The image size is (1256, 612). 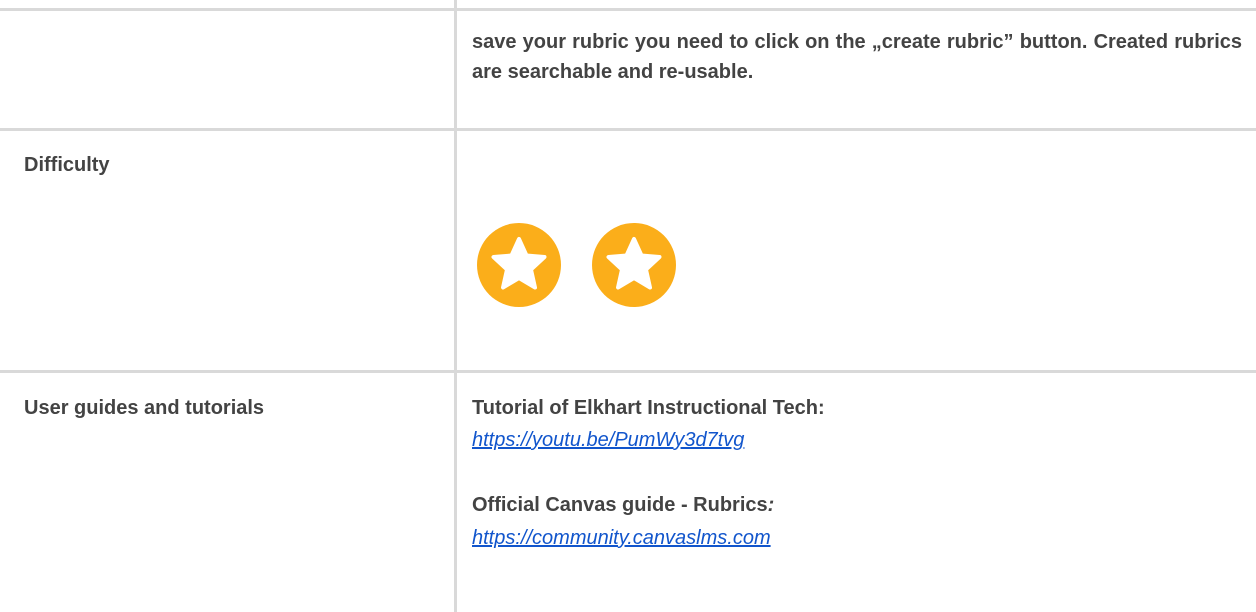 What do you see at coordinates (455, 306) in the screenshot?
I see `column-divider` at bounding box center [455, 306].